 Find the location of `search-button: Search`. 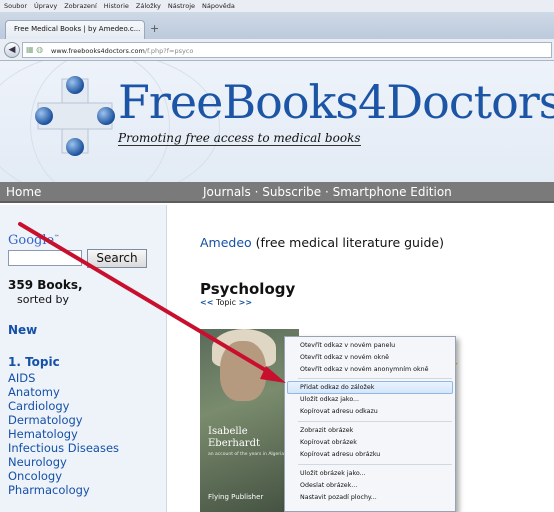

search-button: Search is located at coordinates (117, 258).